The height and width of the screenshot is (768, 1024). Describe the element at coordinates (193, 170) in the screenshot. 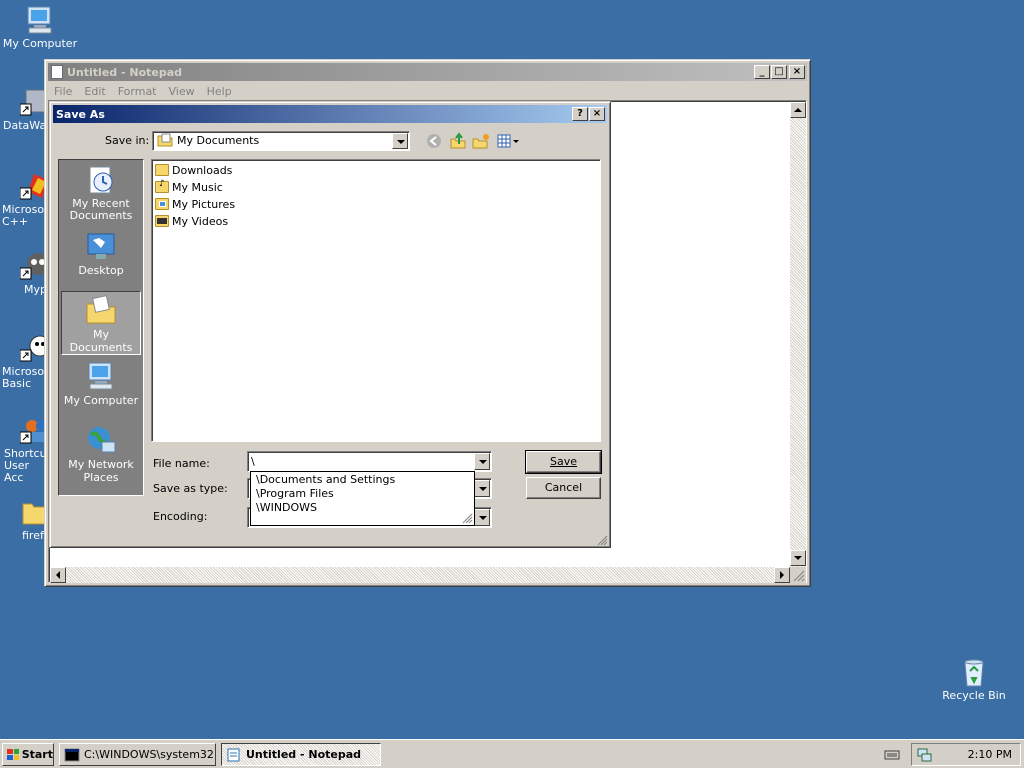

I see `file-item-downloads: Downloads` at that location.